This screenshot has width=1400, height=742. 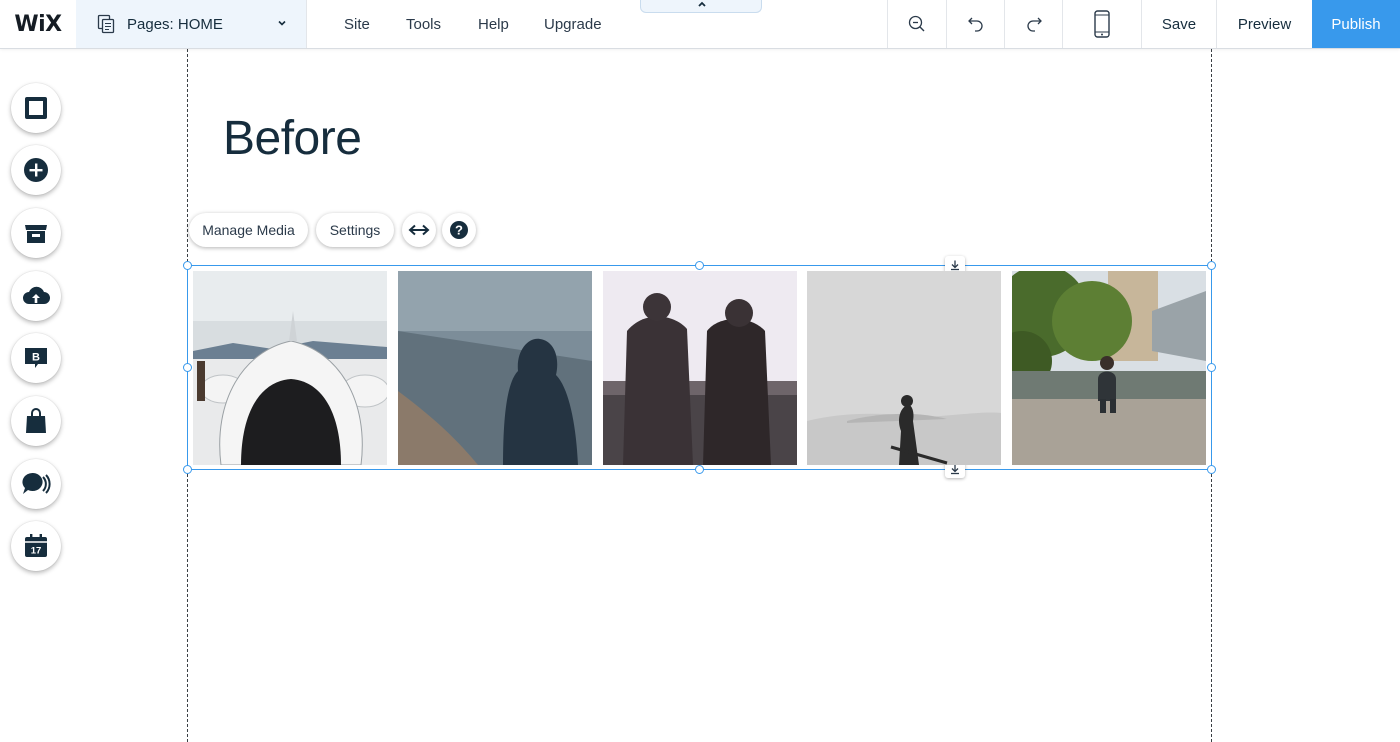 I want to click on resize-handle-top, so click(x=699, y=265).